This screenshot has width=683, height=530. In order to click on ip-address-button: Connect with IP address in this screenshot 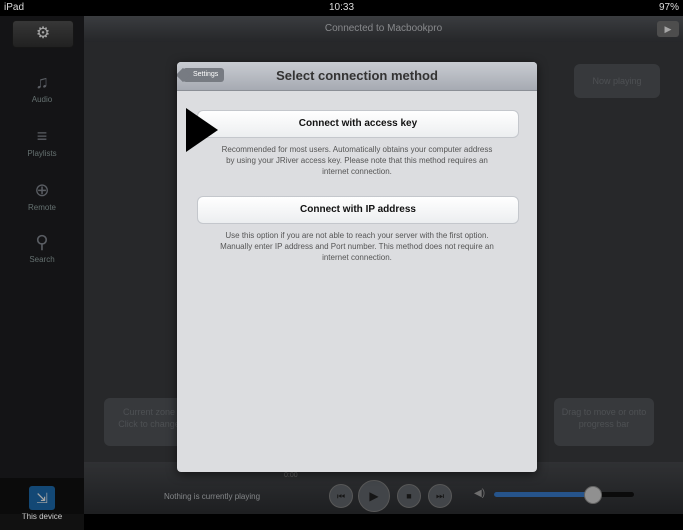, I will do `click(358, 210)`.